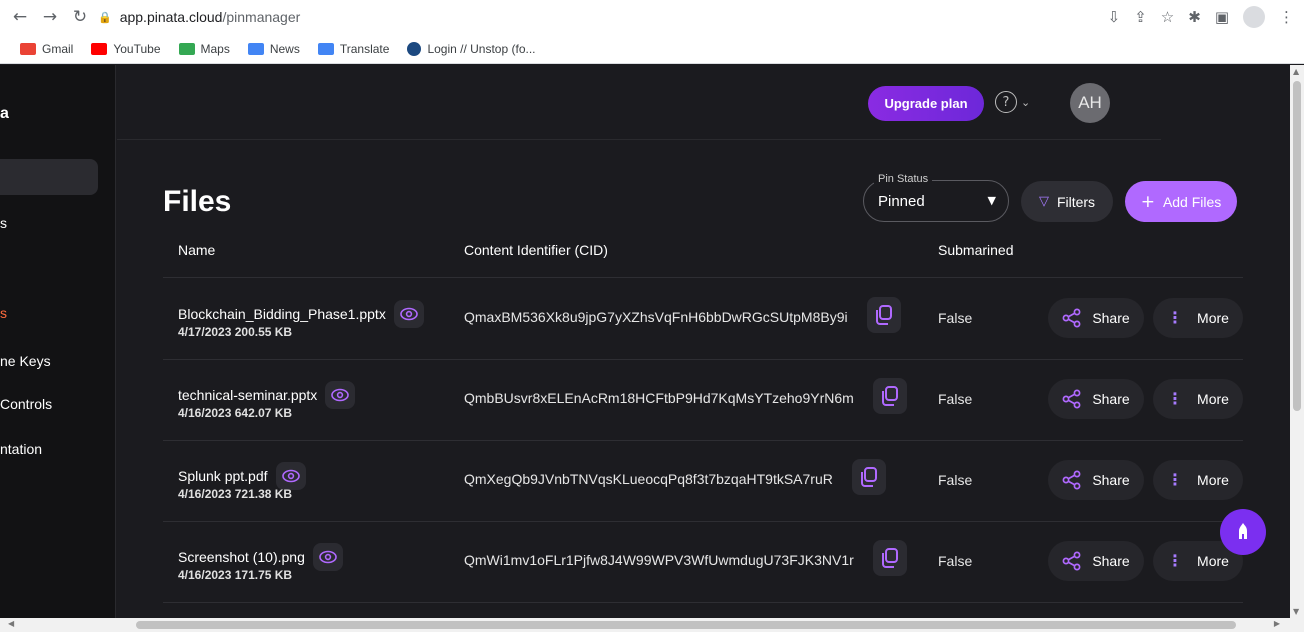 The width and height of the screenshot is (1304, 632). Describe the element at coordinates (196, 250) in the screenshot. I see `column-header-name: Name` at that location.